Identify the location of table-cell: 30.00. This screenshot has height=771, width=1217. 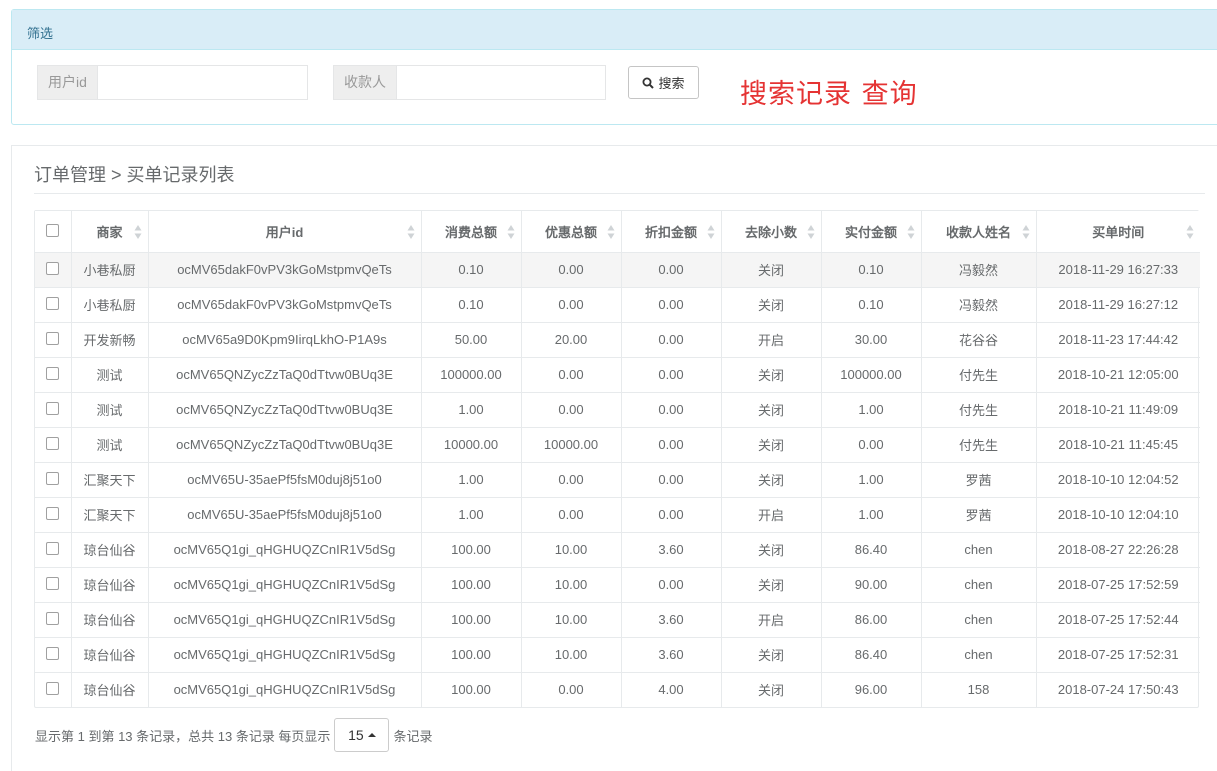
(871, 339).